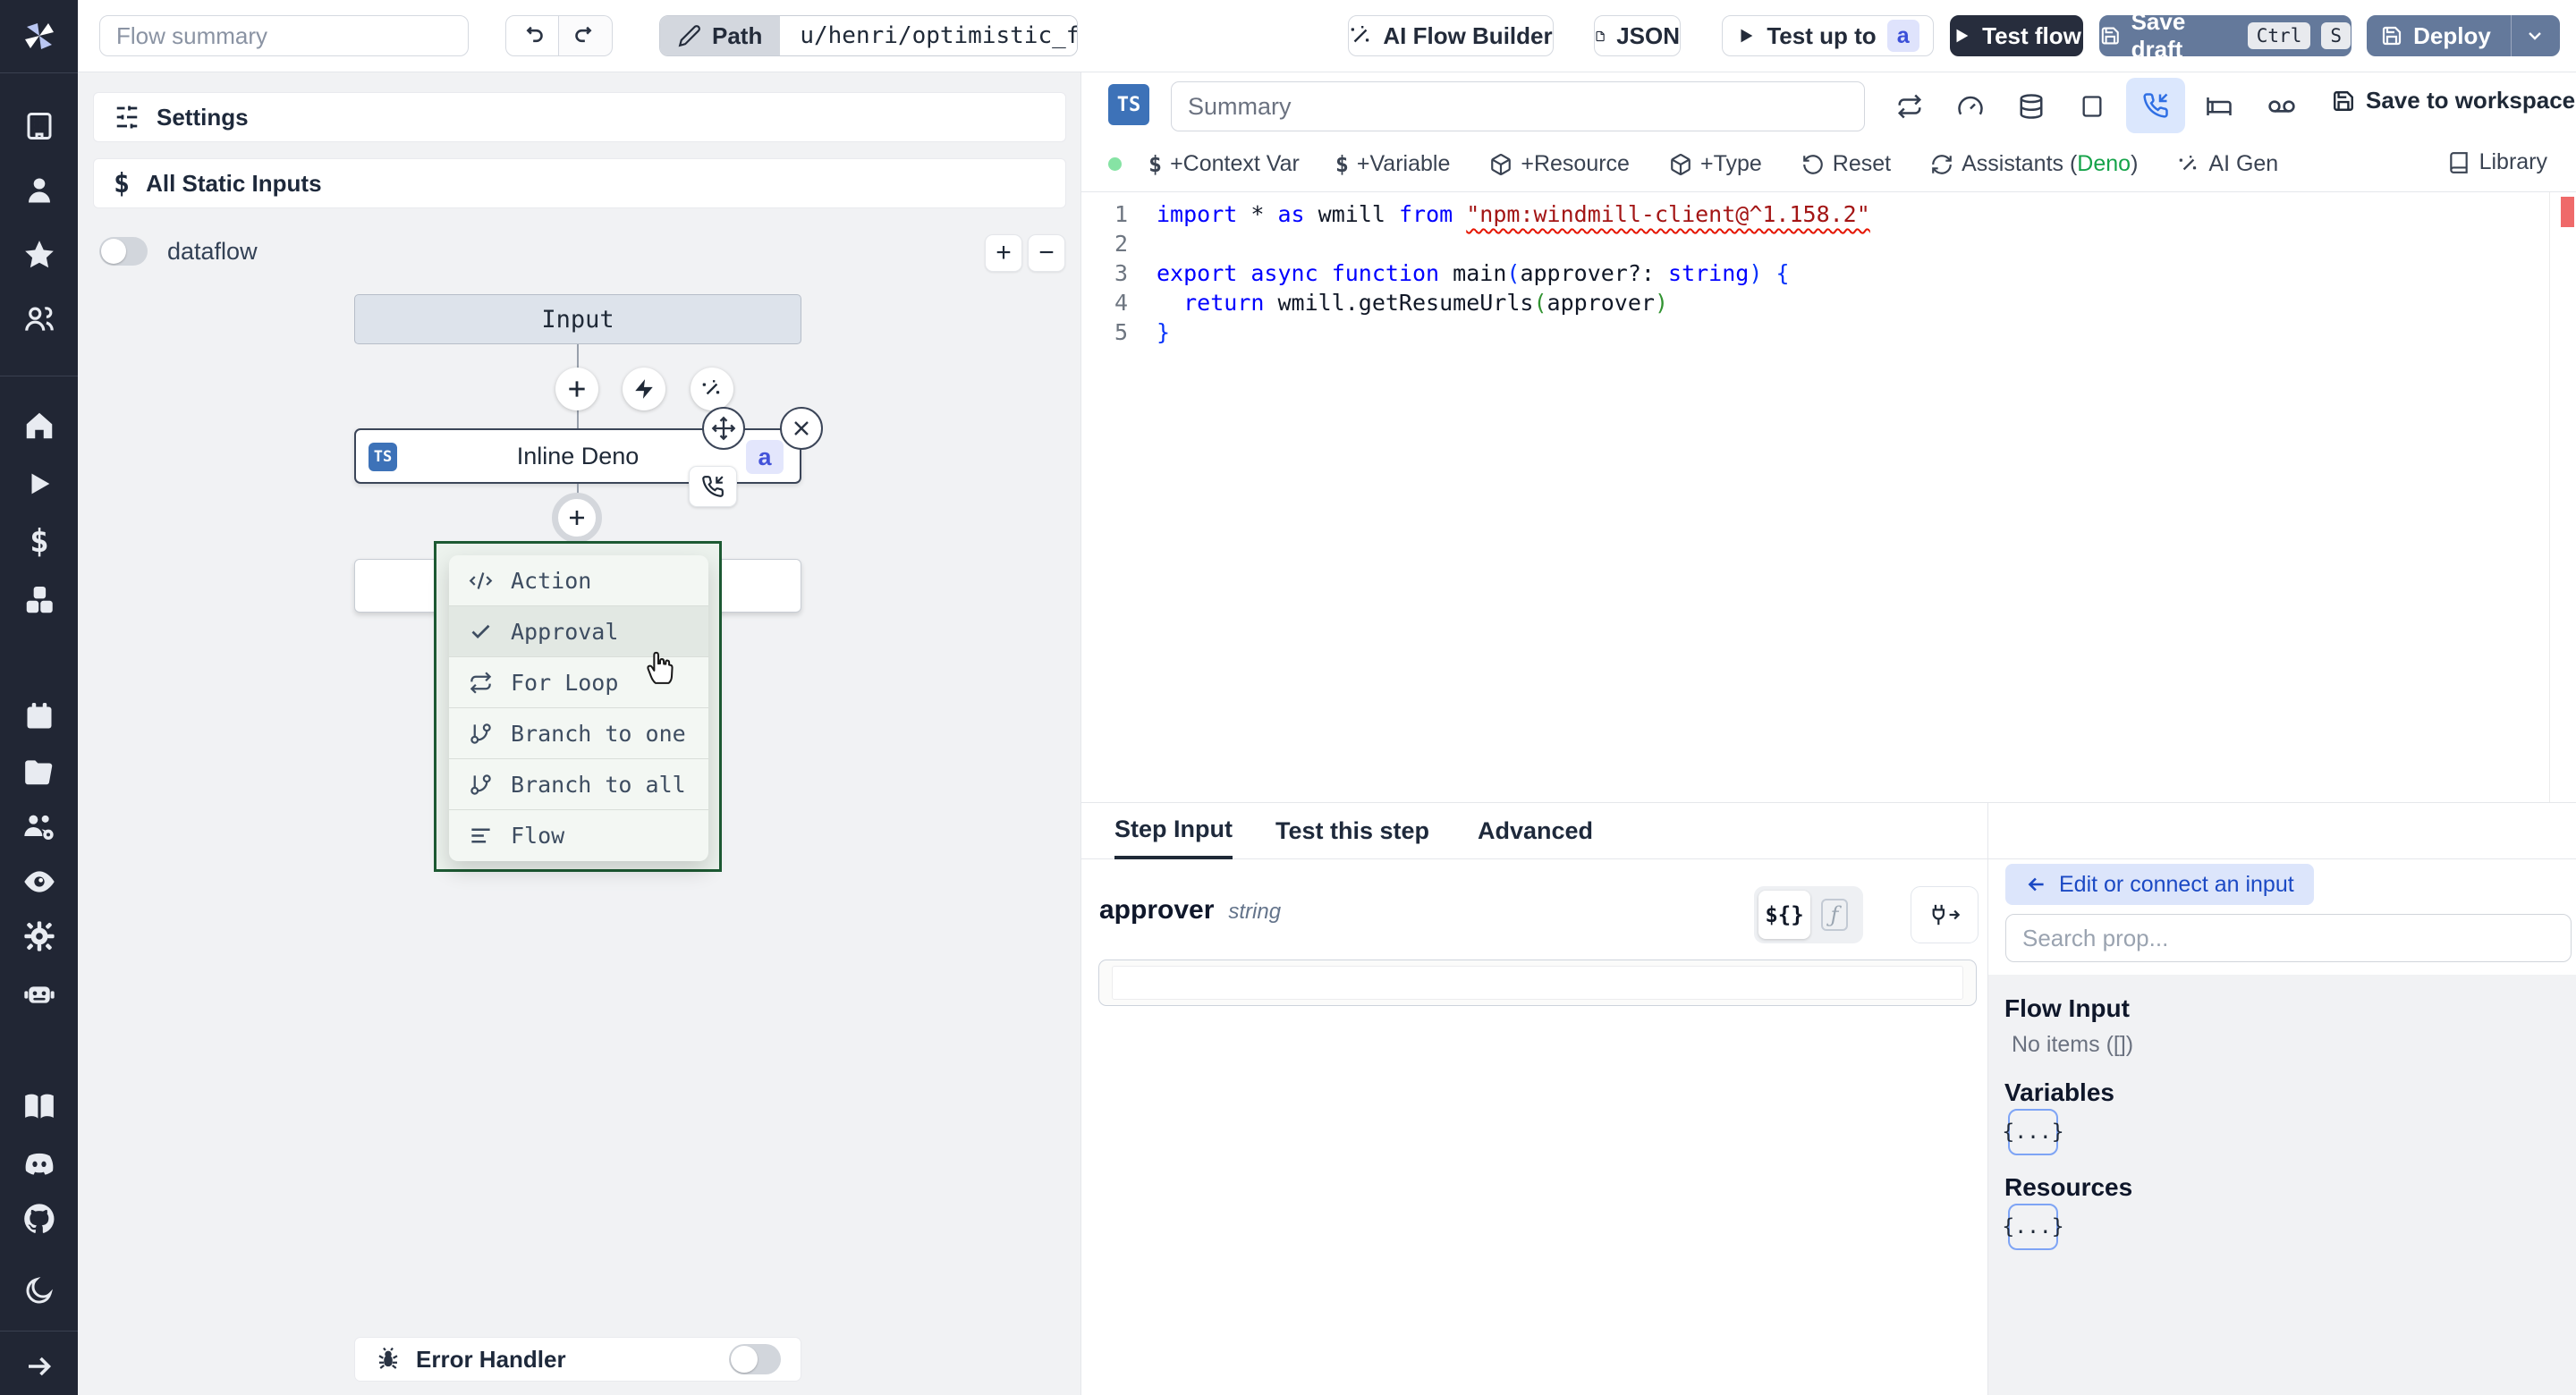  Describe the element at coordinates (39, 126) in the screenshot. I see `workspace-building-icon` at that location.